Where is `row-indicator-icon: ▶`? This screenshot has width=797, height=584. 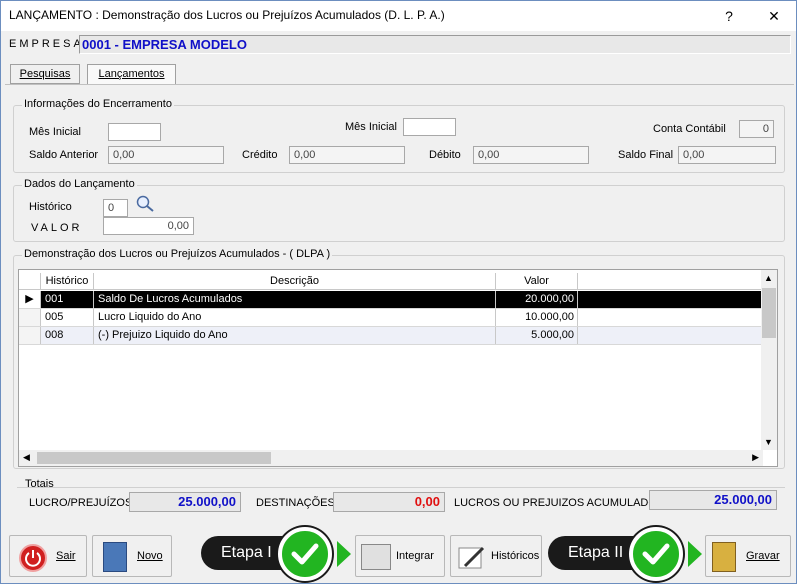
row-indicator-icon: ▶ is located at coordinates (30, 299).